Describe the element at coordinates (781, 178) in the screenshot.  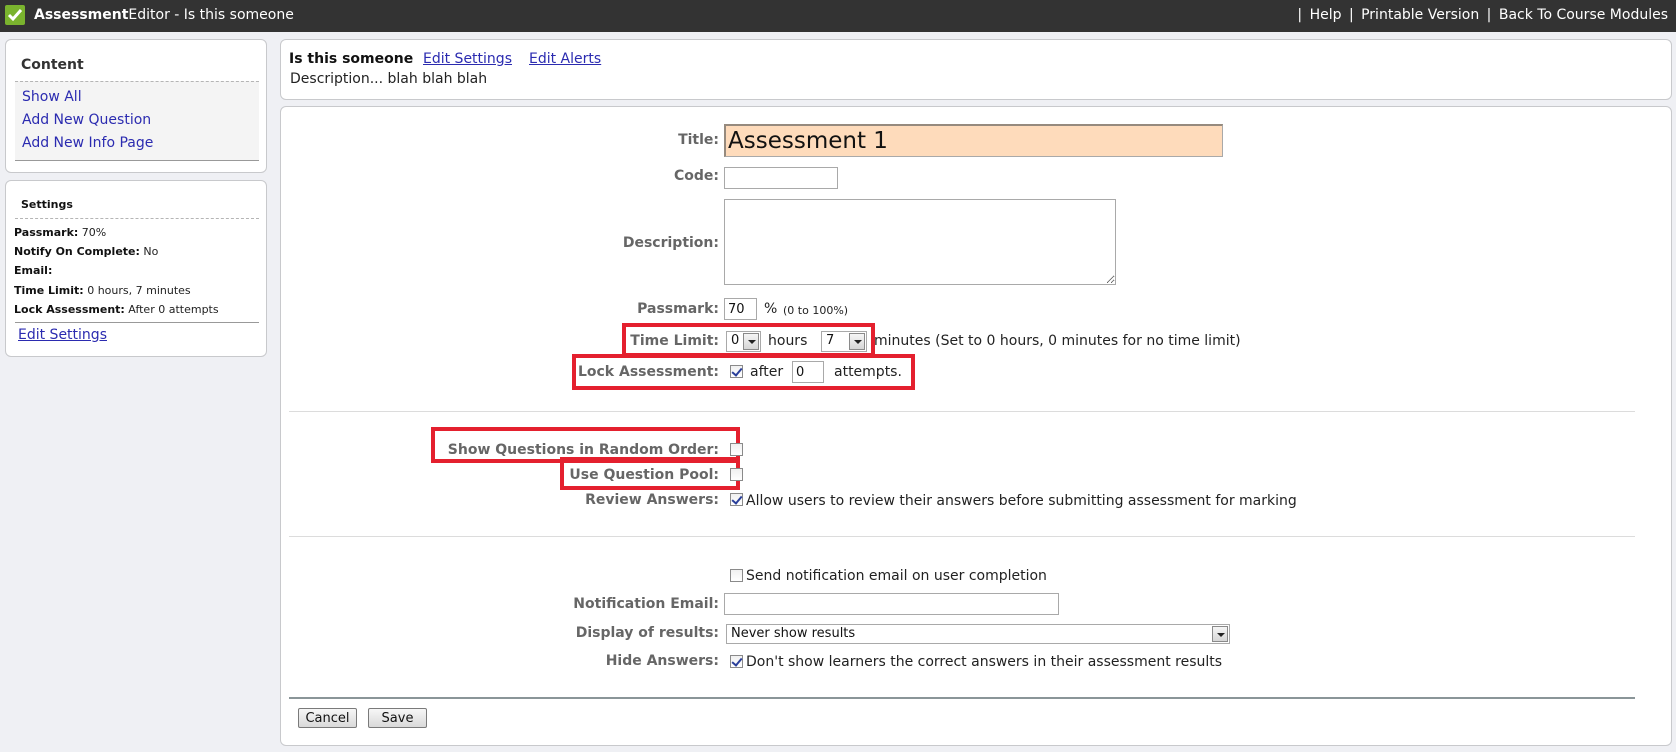
I see `code-input` at that location.